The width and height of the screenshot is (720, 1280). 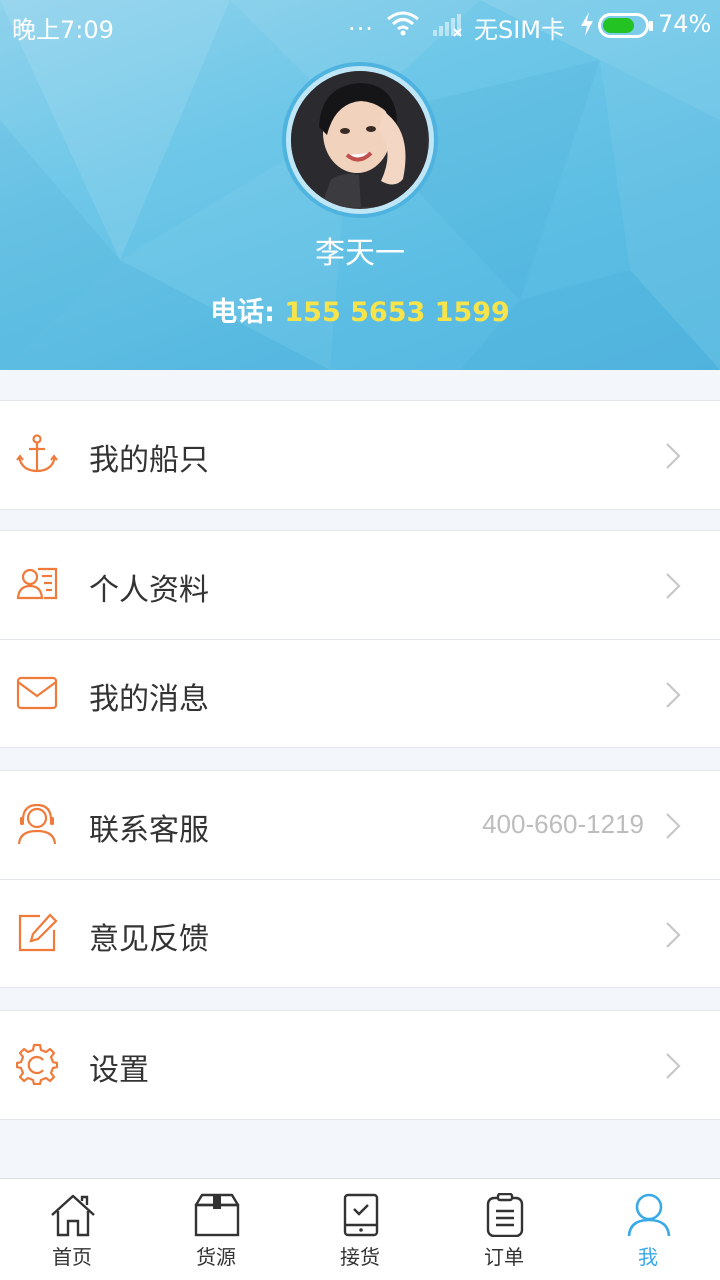 I want to click on user-name: 李天一, so click(x=360, y=253).